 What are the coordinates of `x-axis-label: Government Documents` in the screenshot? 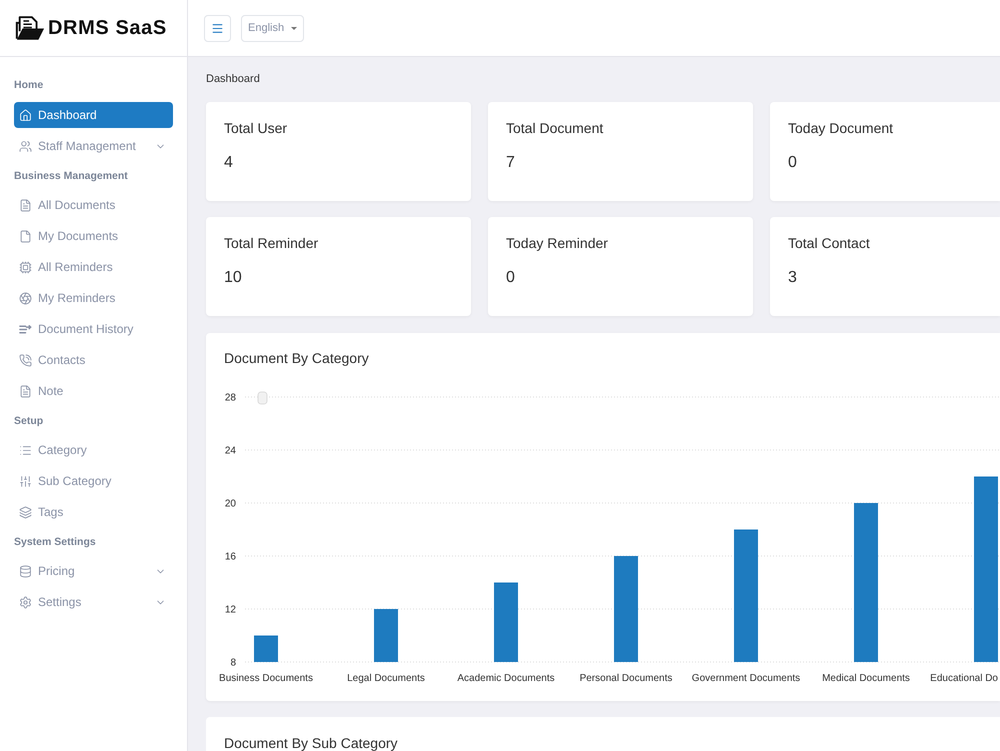 It's located at (746, 678).